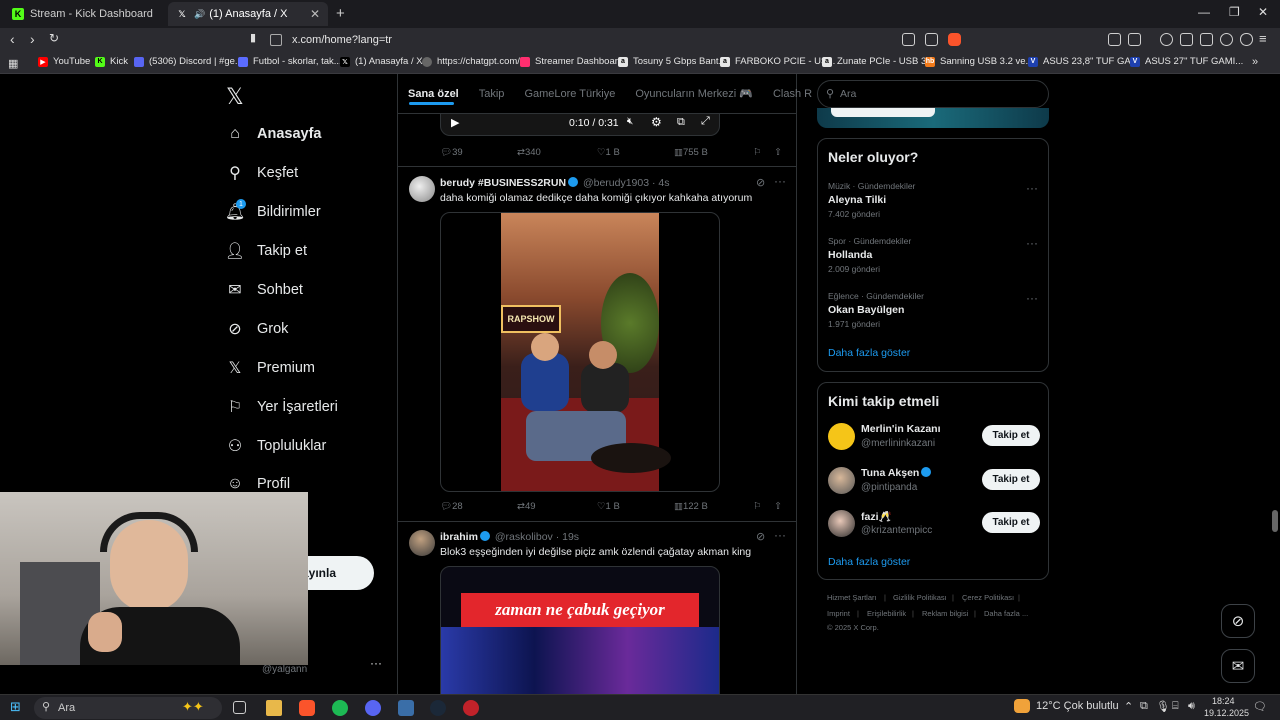 The height and width of the screenshot is (720, 1280). What do you see at coordinates (274, 708) in the screenshot?
I see `file-explorer-icon` at bounding box center [274, 708].